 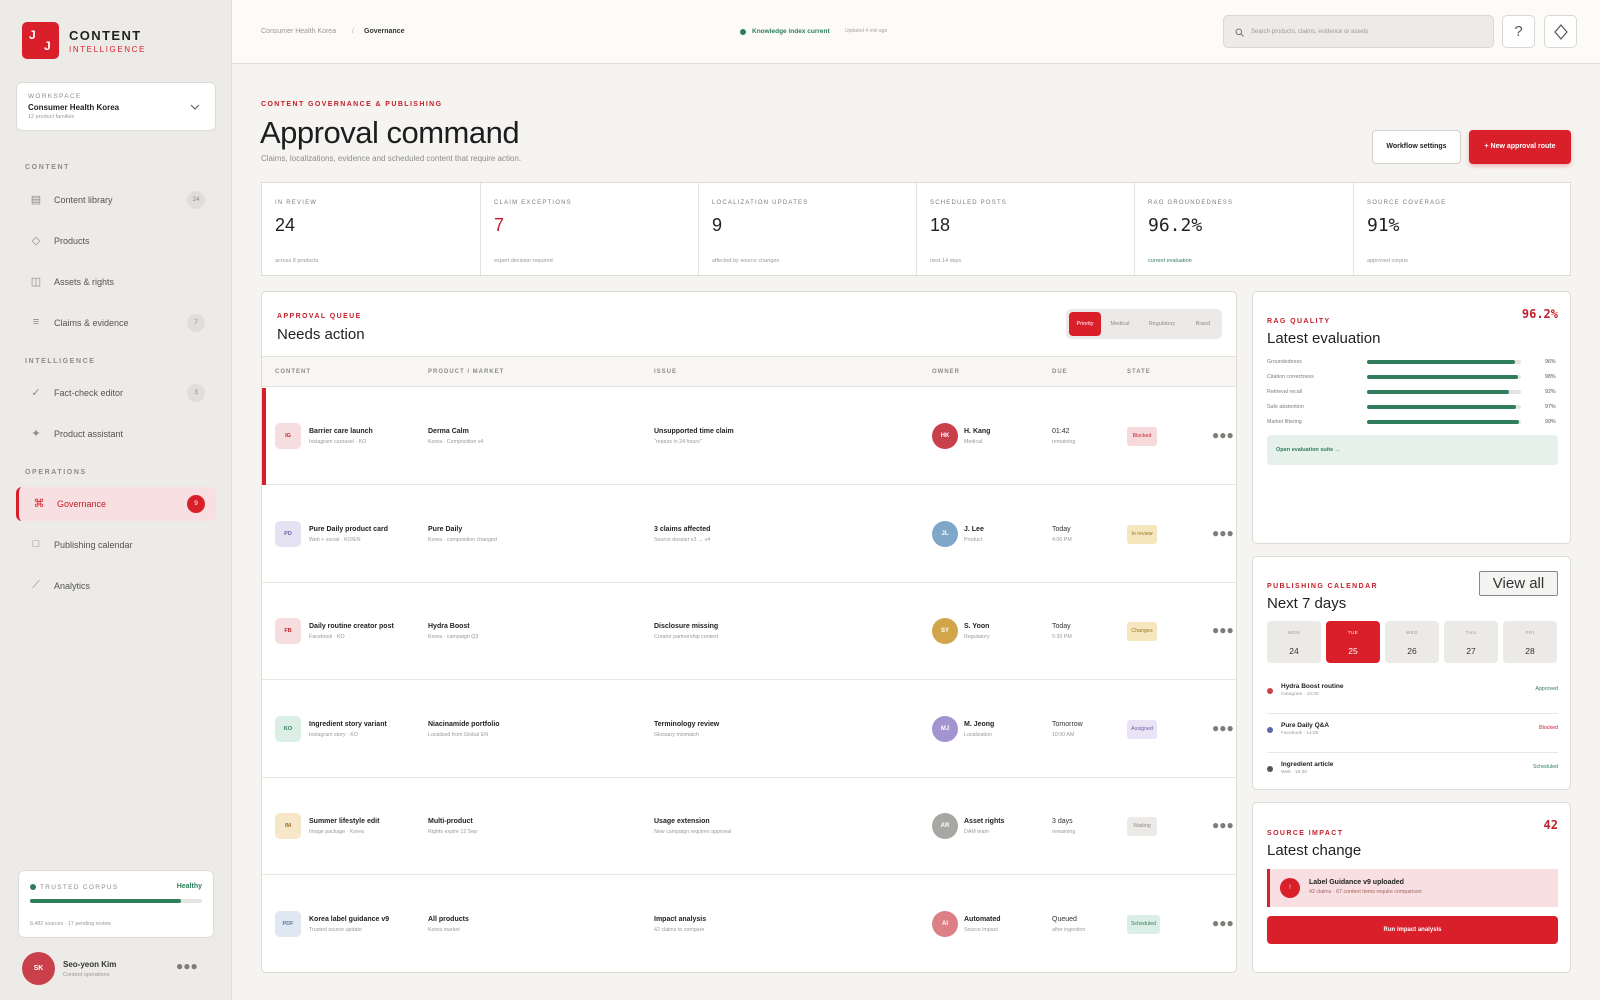 What do you see at coordinates (116, 323) in the screenshot?
I see `sidebar-item-claims-evidence: ≡ Claims & evidence 7` at bounding box center [116, 323].